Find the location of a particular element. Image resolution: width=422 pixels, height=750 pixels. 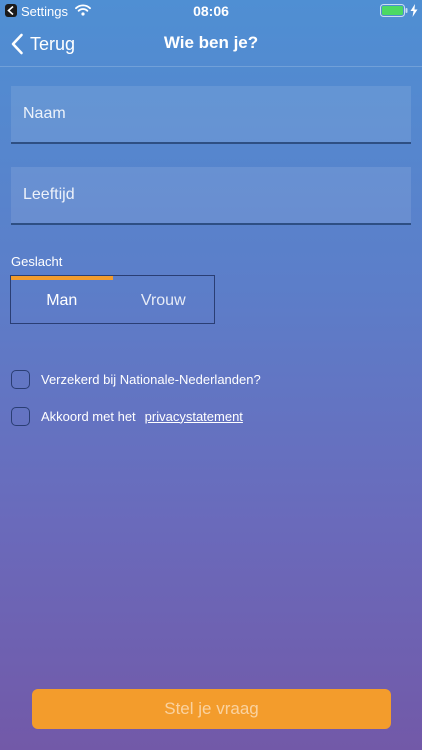

age-field-container is located at coordinates (211, 196).